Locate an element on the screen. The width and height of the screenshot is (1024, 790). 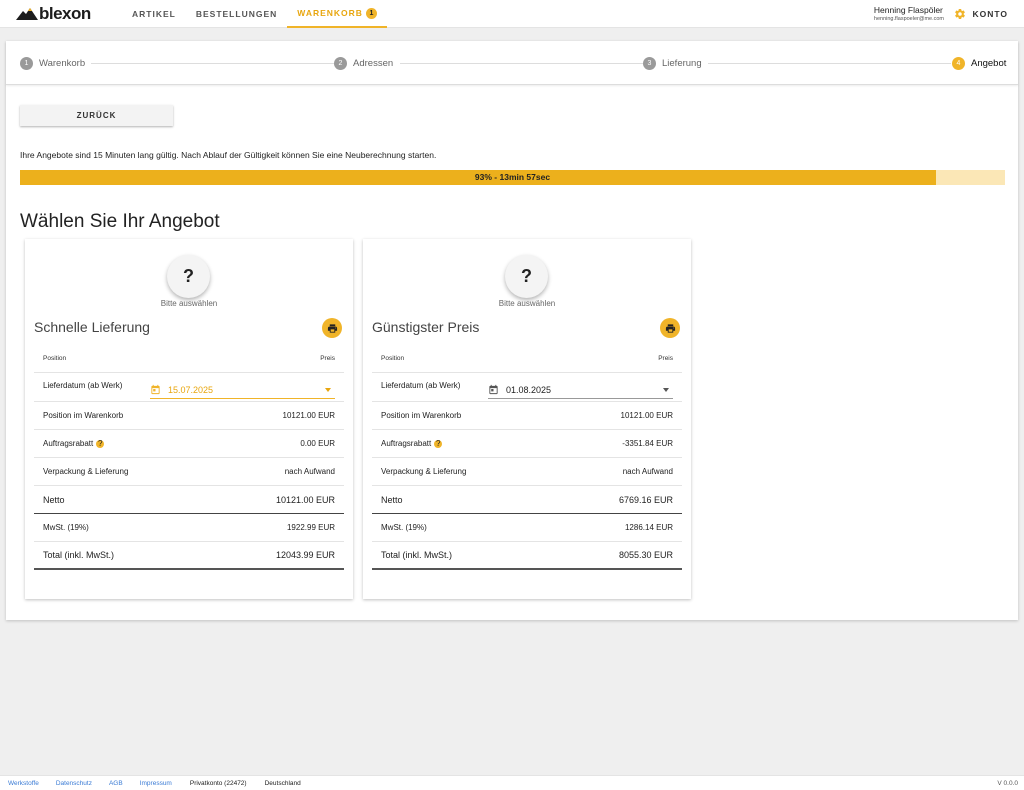
main-nav: ARTIKEL BESTELLUNGEN WARENKORB 1 is located at coordinates (254, 14).